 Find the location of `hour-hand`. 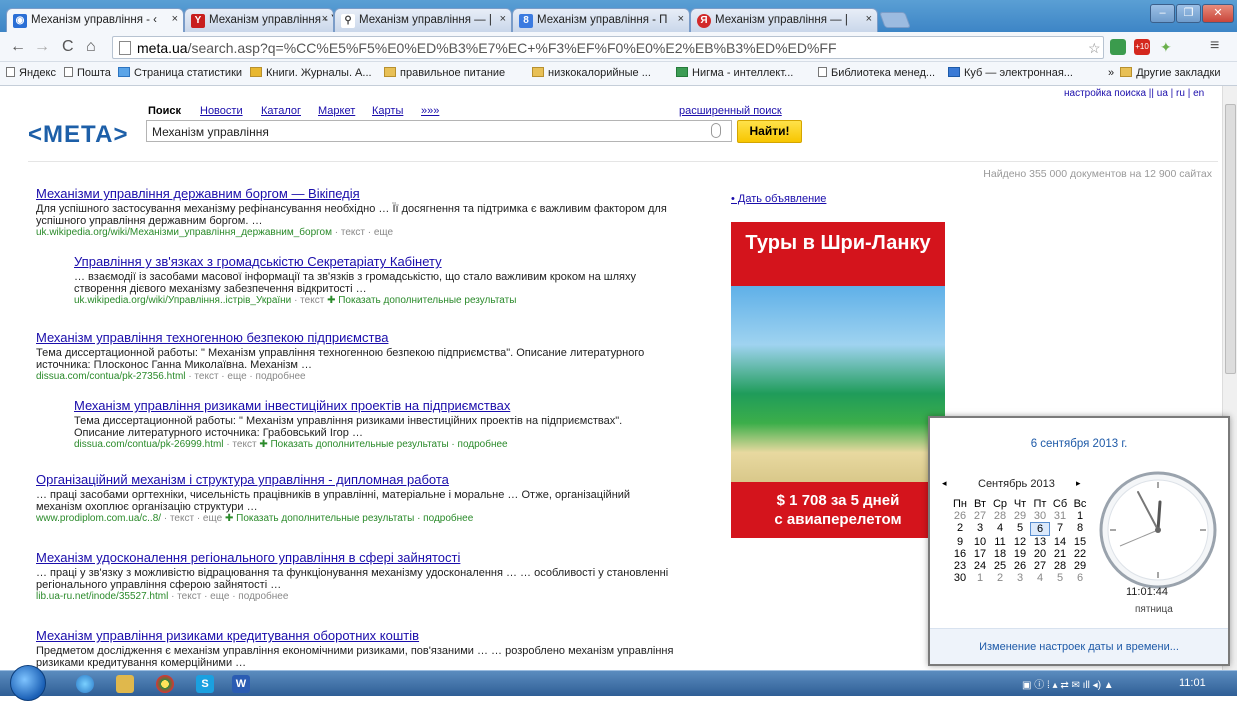

hour-hand is located at coordinates (1159, 516).